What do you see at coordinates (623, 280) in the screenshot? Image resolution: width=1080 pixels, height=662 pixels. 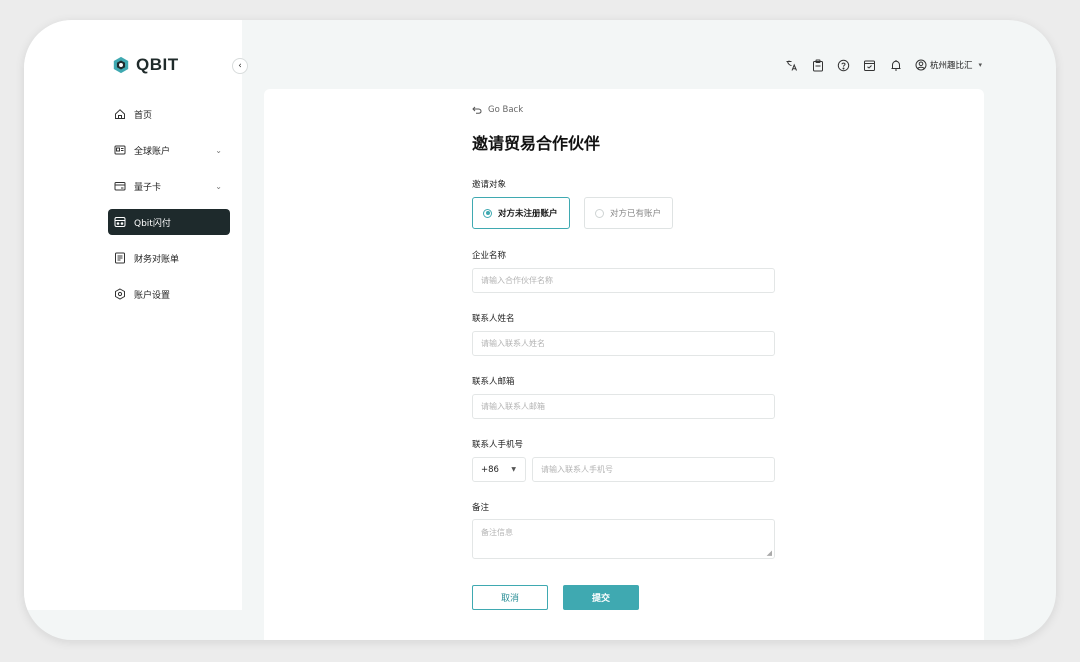 I see `company-name-input: 请输入合作伙伴名称` at bounding box center [623, 280].